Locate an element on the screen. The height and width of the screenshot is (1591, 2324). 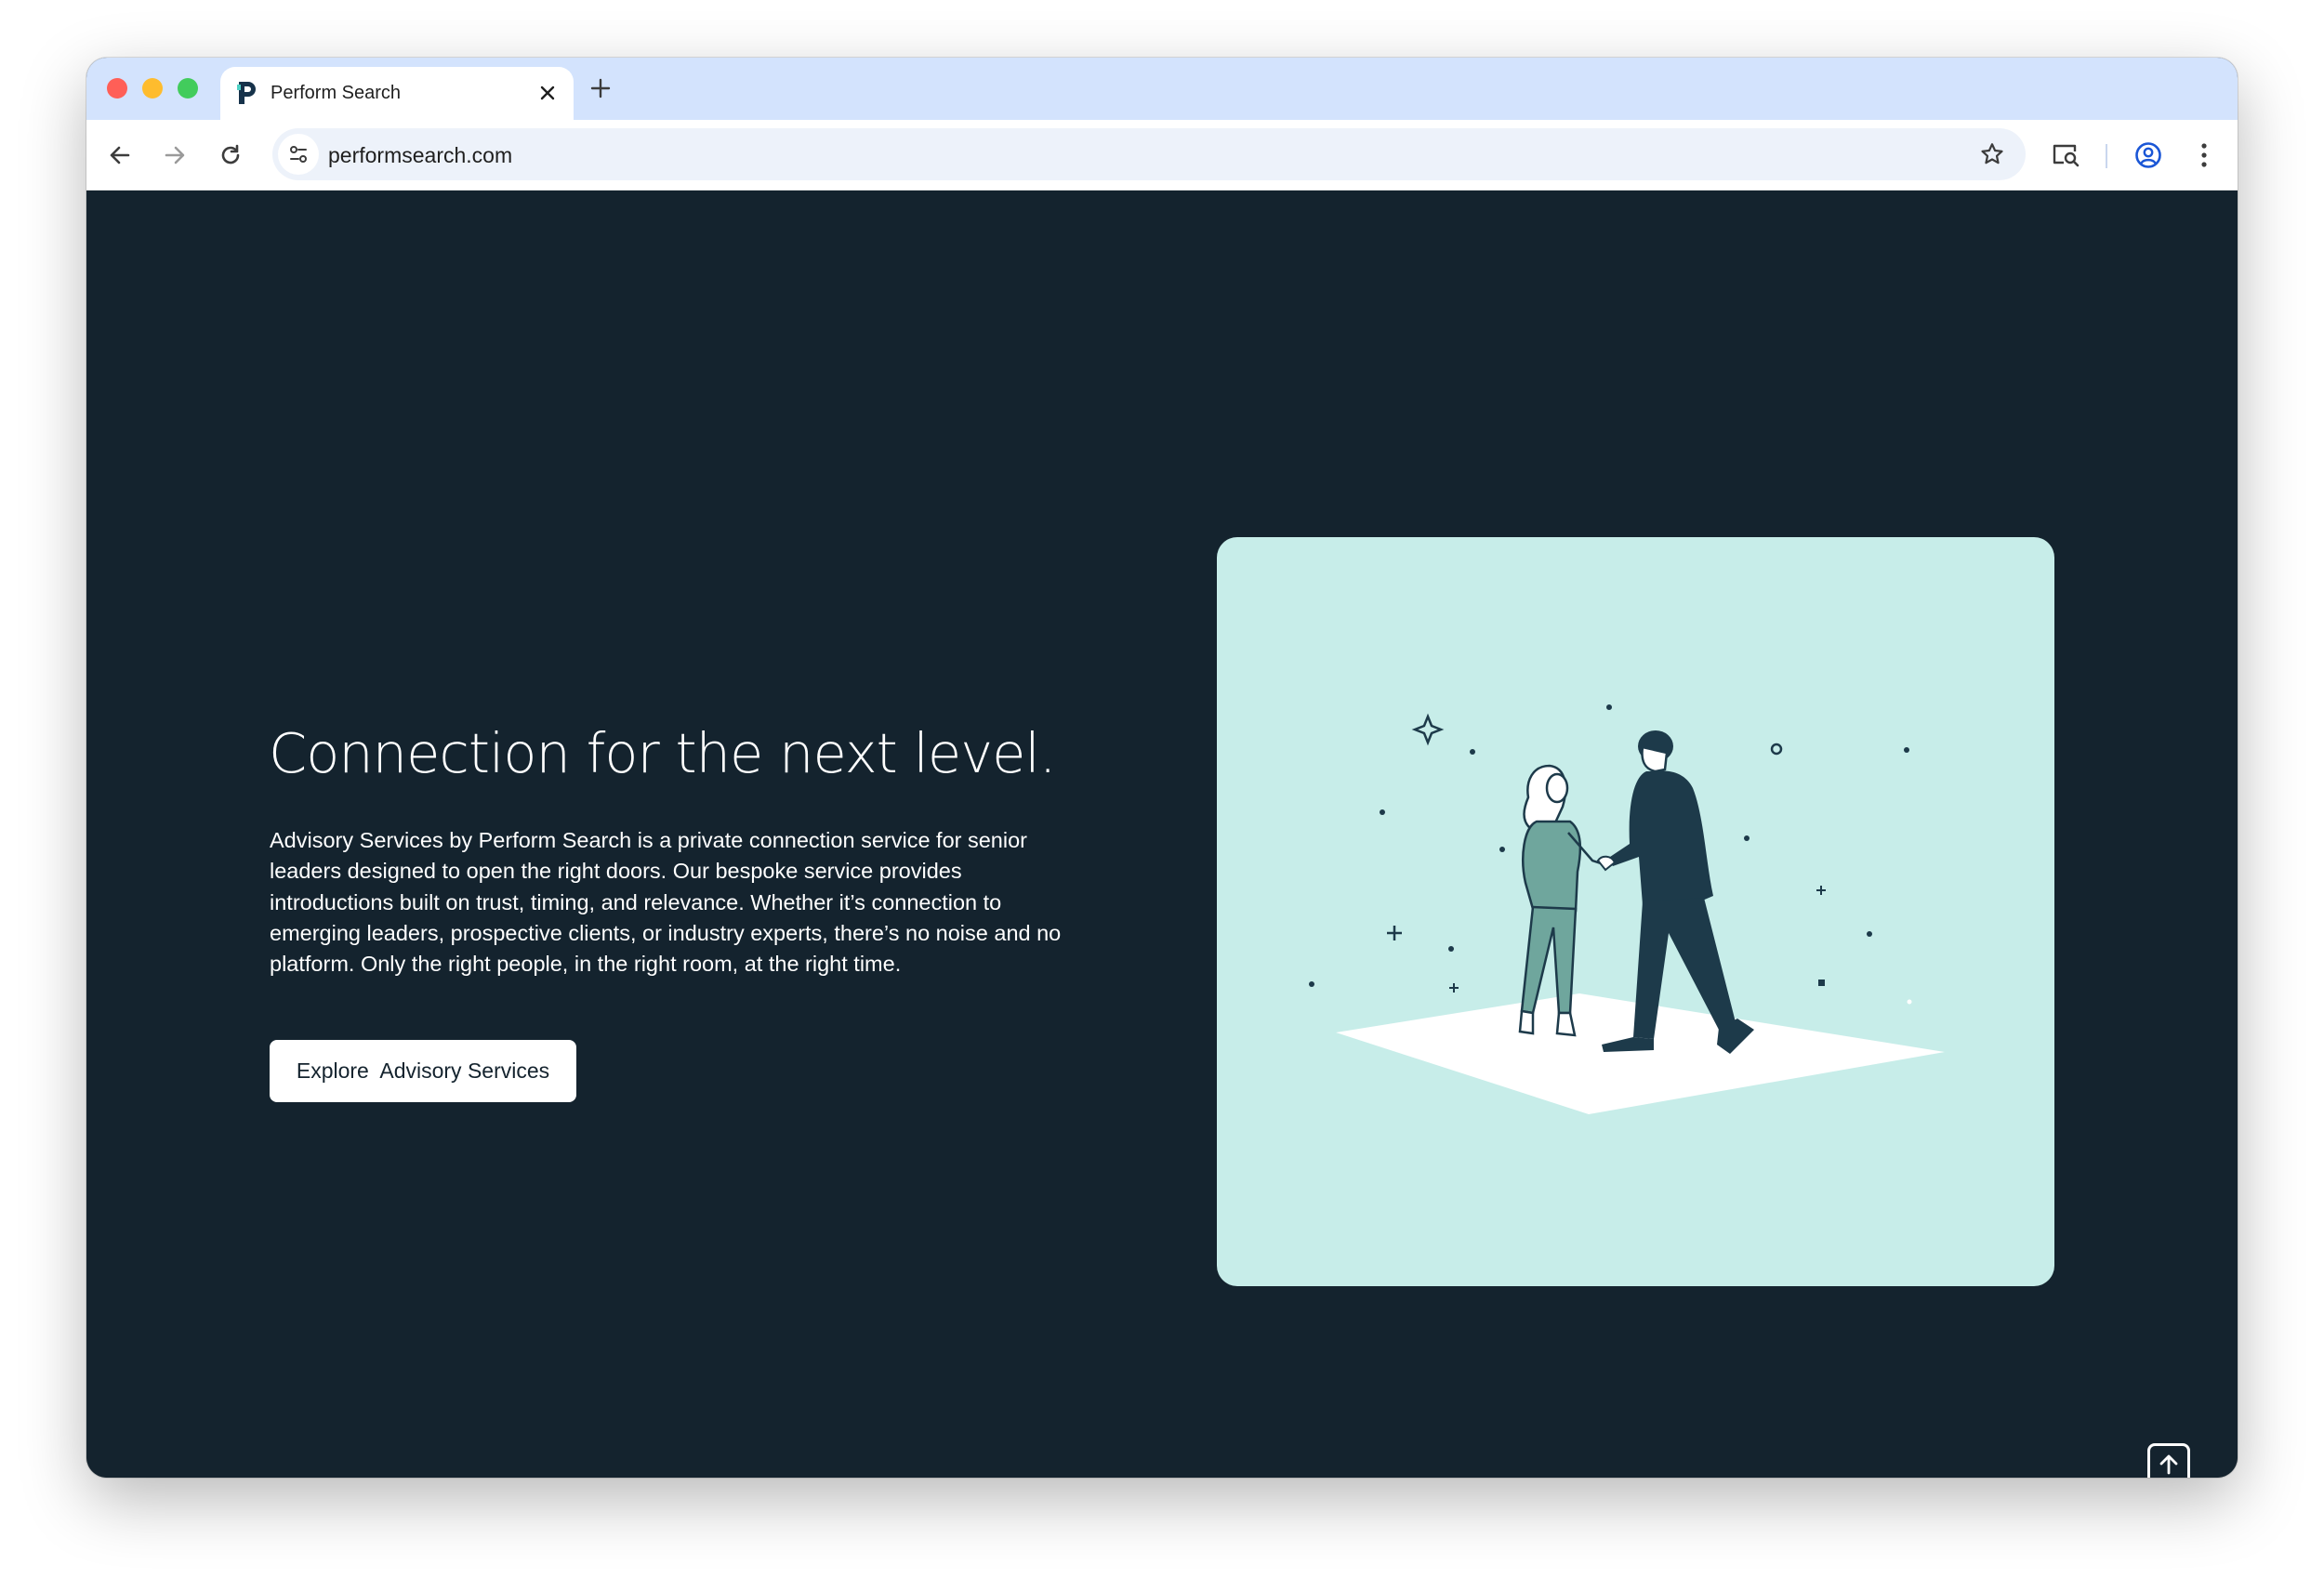
tune-icon is located at coordinates (298, 154).